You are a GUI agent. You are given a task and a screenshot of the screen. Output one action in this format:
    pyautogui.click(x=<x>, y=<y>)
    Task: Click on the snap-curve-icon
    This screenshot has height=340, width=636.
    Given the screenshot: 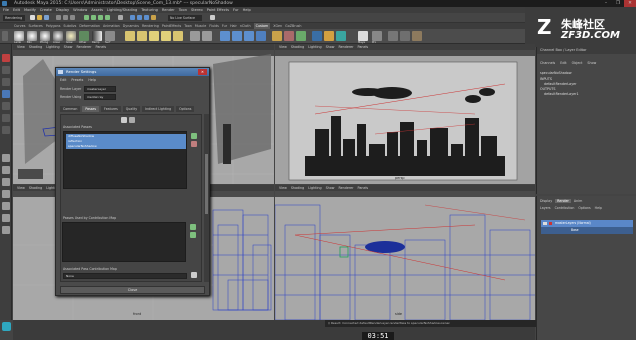 What is the action you would take?
    pyautogui.click(x=93, y=17)
    